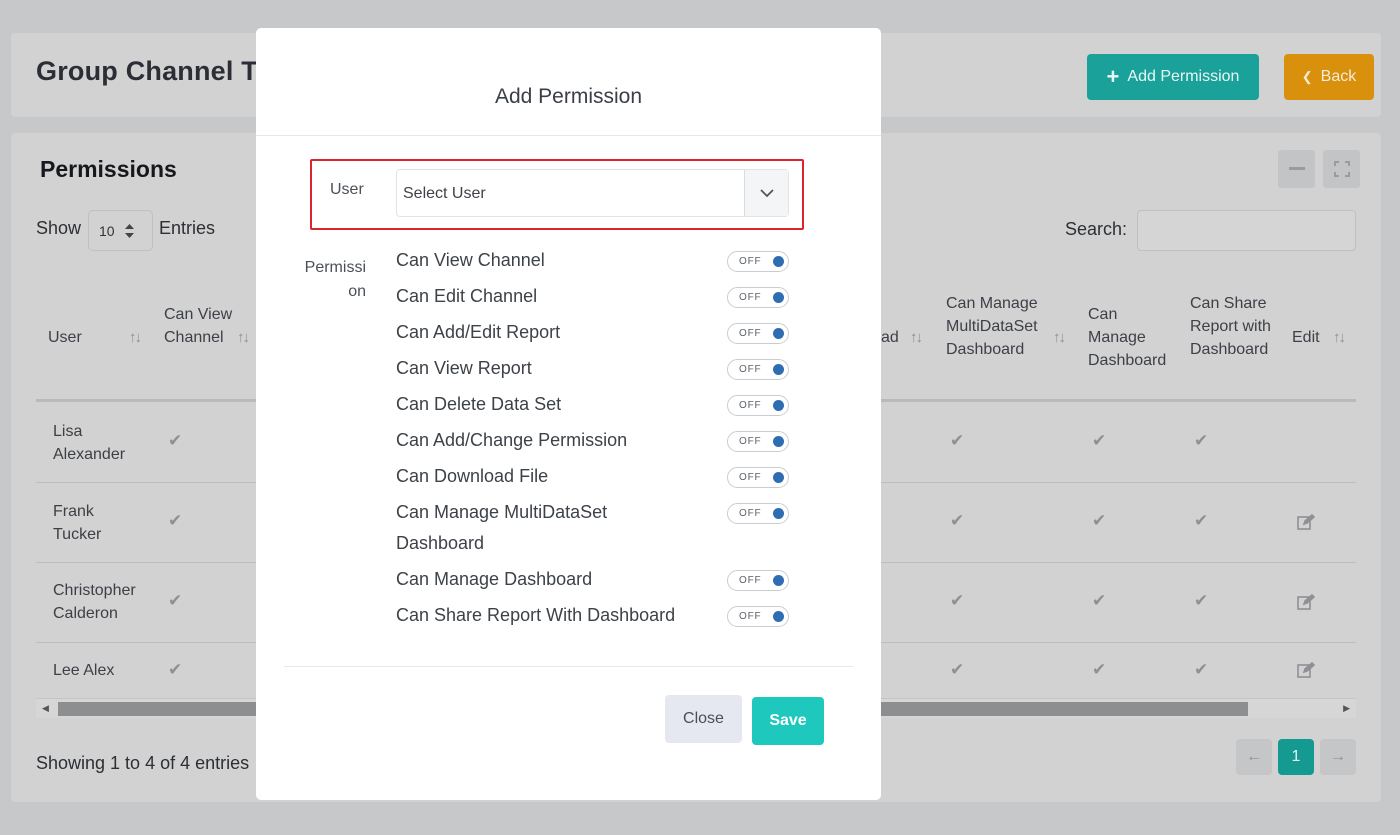 The height and width of the screenshot is (835, 1400). Describe the element at coordinates (788, 721) in the screenshot. I see `save-button: Save` at that location.